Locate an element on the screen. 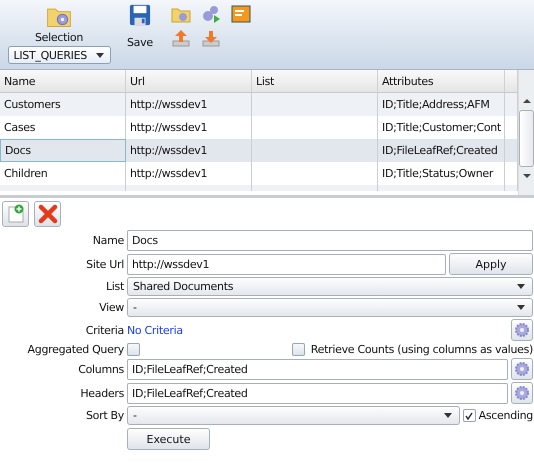  columns-label: Columns is located at coordinates (100, 369).